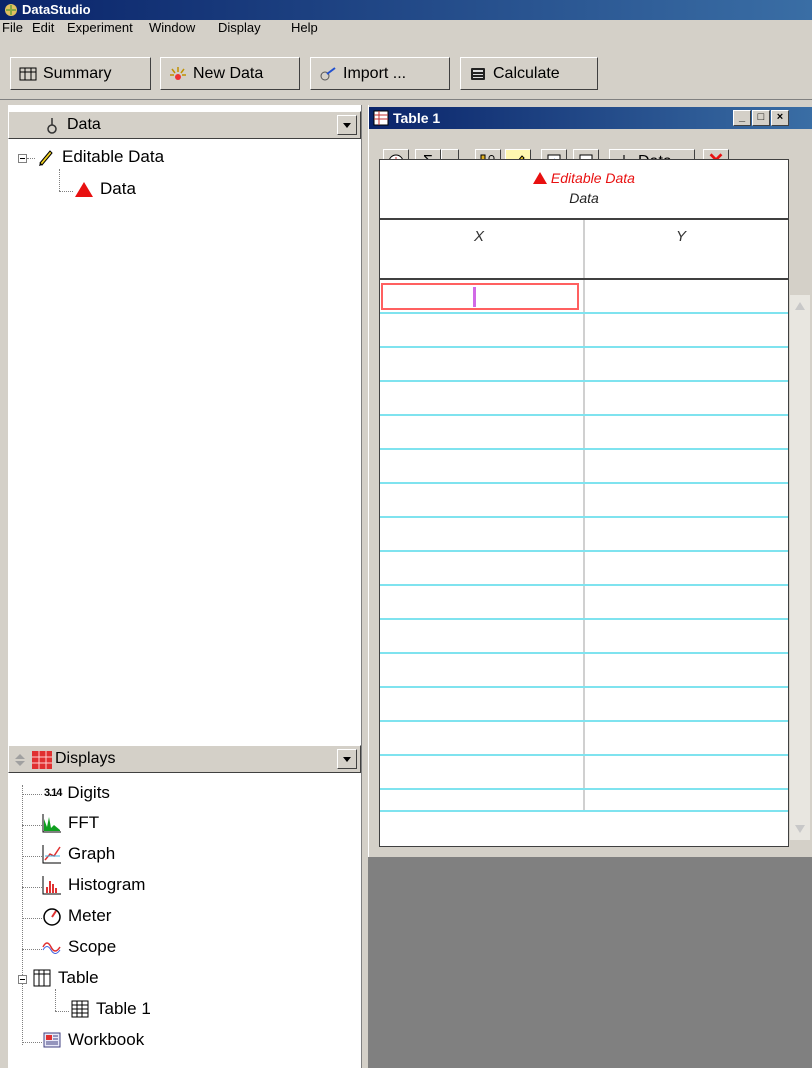 The height and width of the screenshot is (1068, 812). I want to click on pencil-icon, so click(46, 158).